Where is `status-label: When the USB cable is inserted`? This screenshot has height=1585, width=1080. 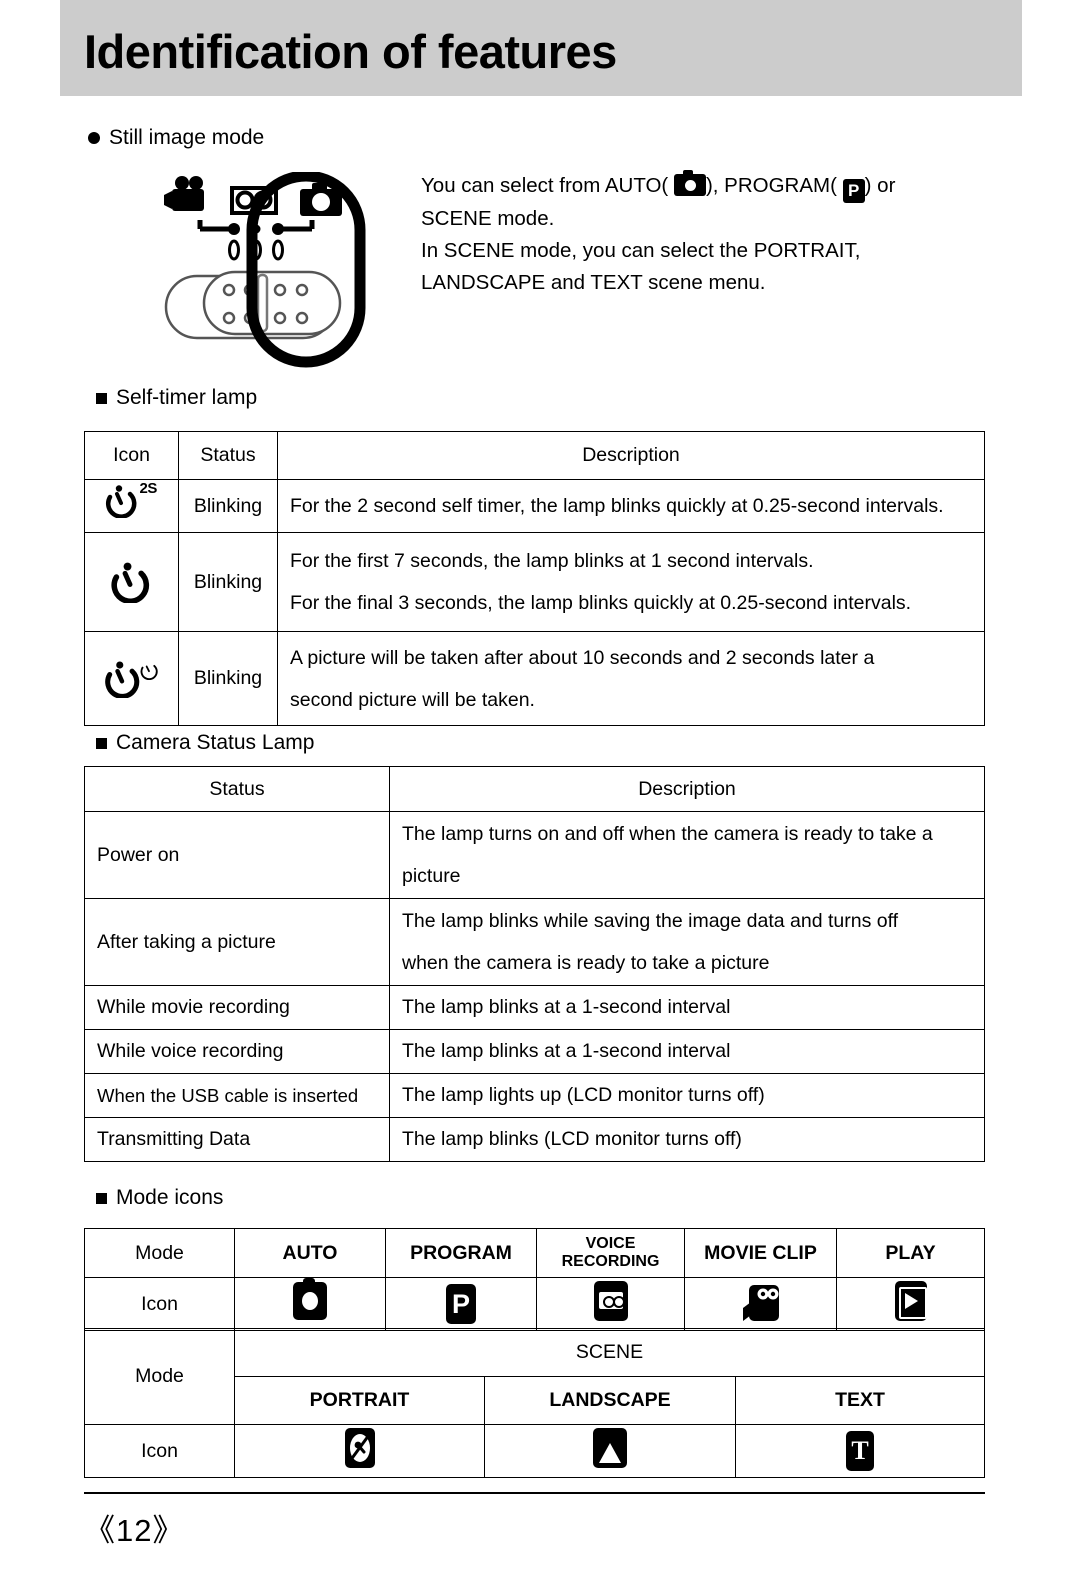 status-label: When the USB cable is inserted is located at coordinates (237, 1095).